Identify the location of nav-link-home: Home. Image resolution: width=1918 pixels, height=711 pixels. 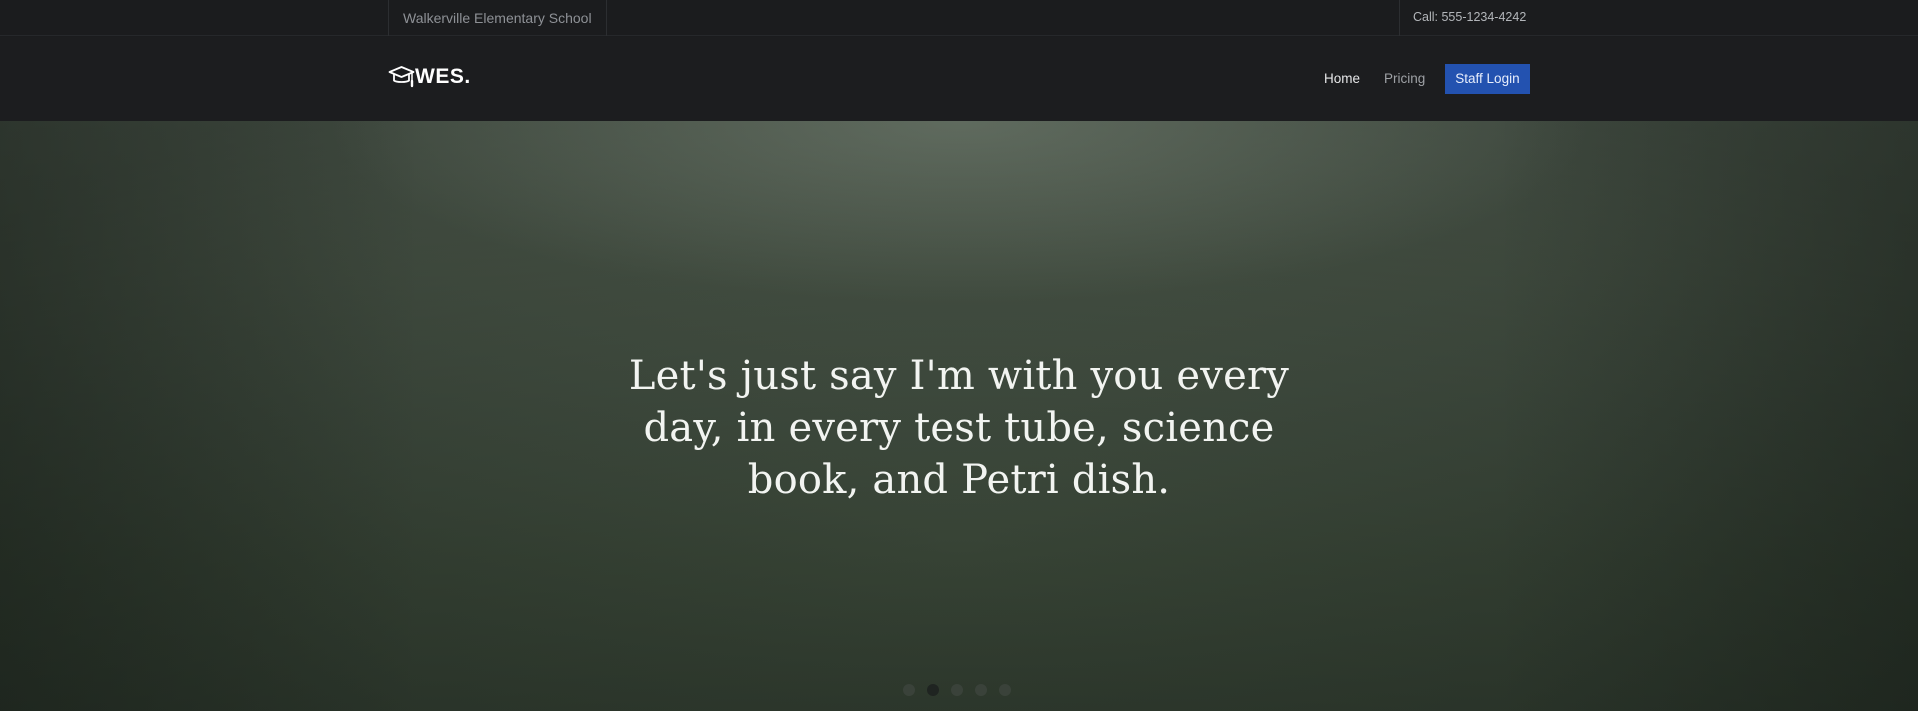
(1342, 79).